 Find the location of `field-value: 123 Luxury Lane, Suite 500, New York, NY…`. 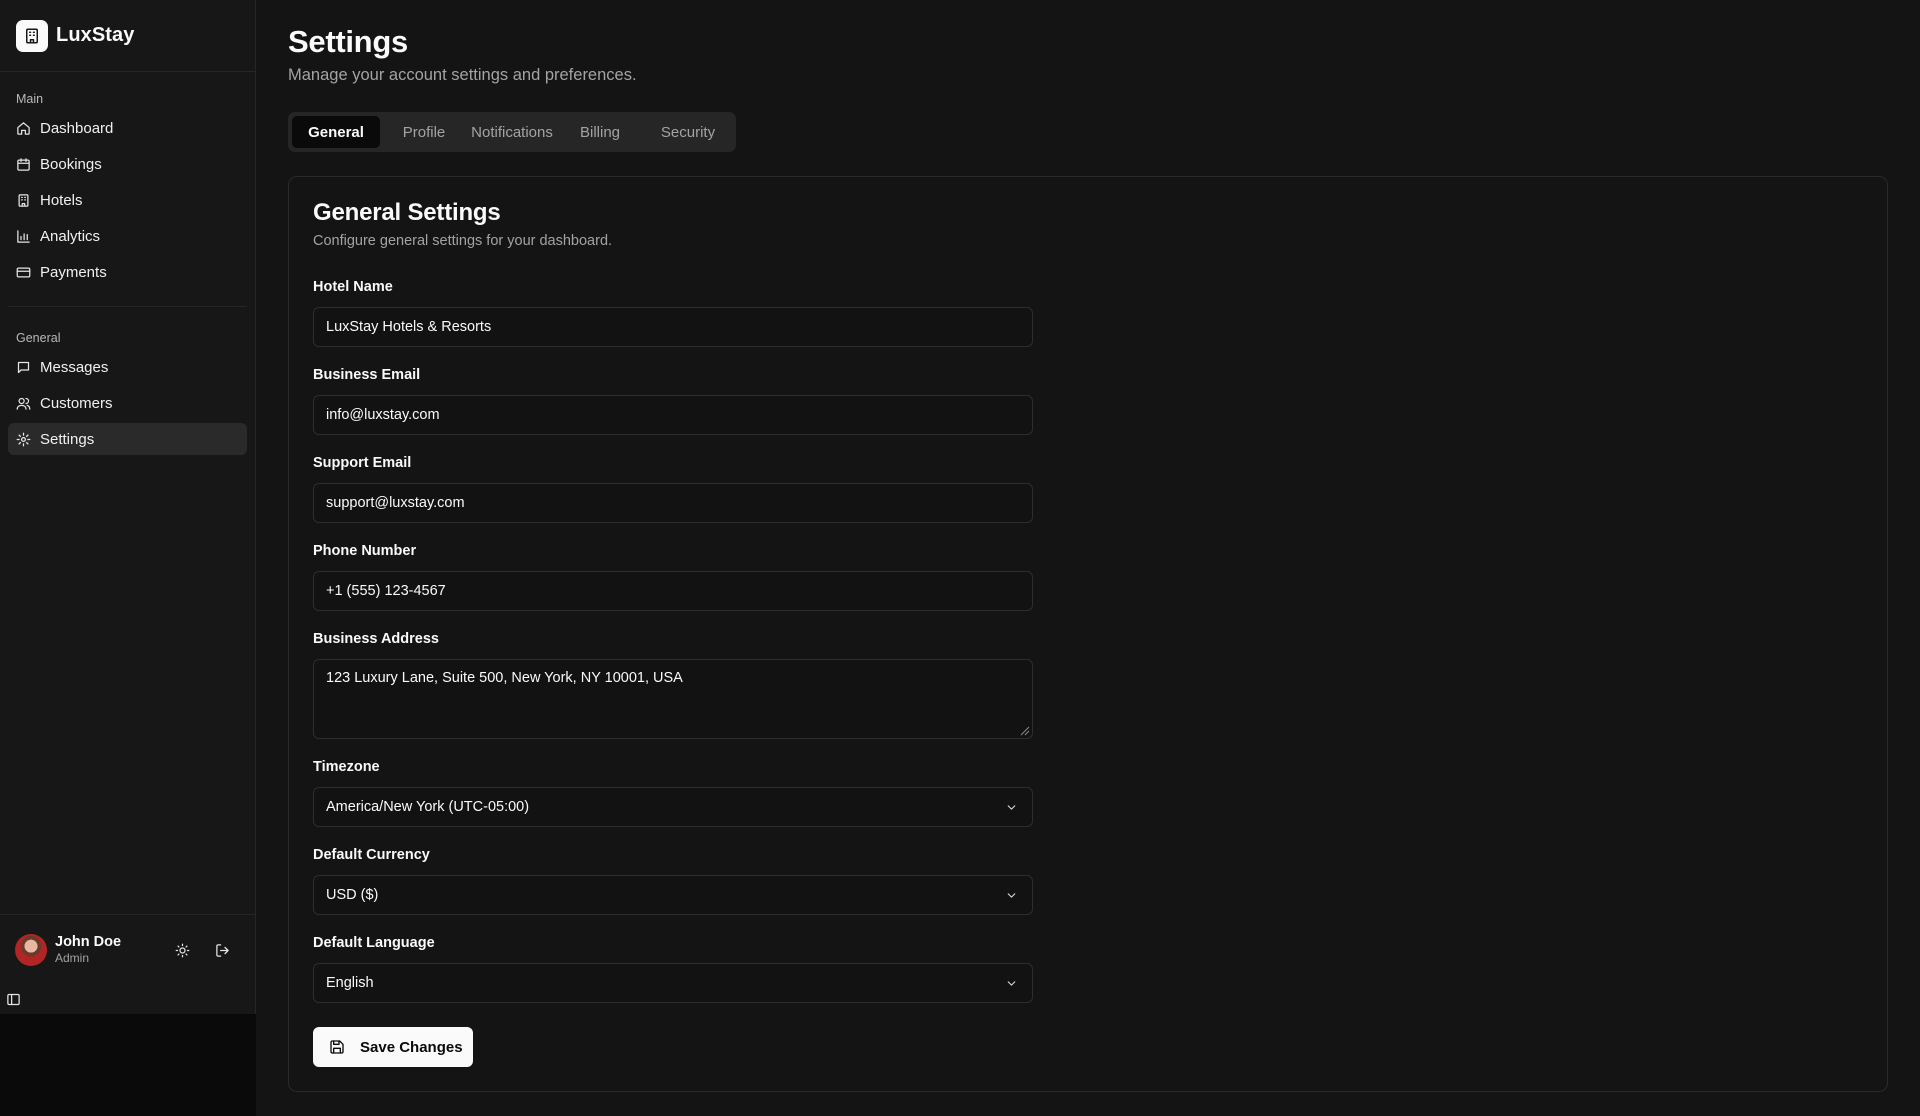

field-value: 123 Luxury Lane, Suite 500, New York, NY… is located at coordinates (504, 678).